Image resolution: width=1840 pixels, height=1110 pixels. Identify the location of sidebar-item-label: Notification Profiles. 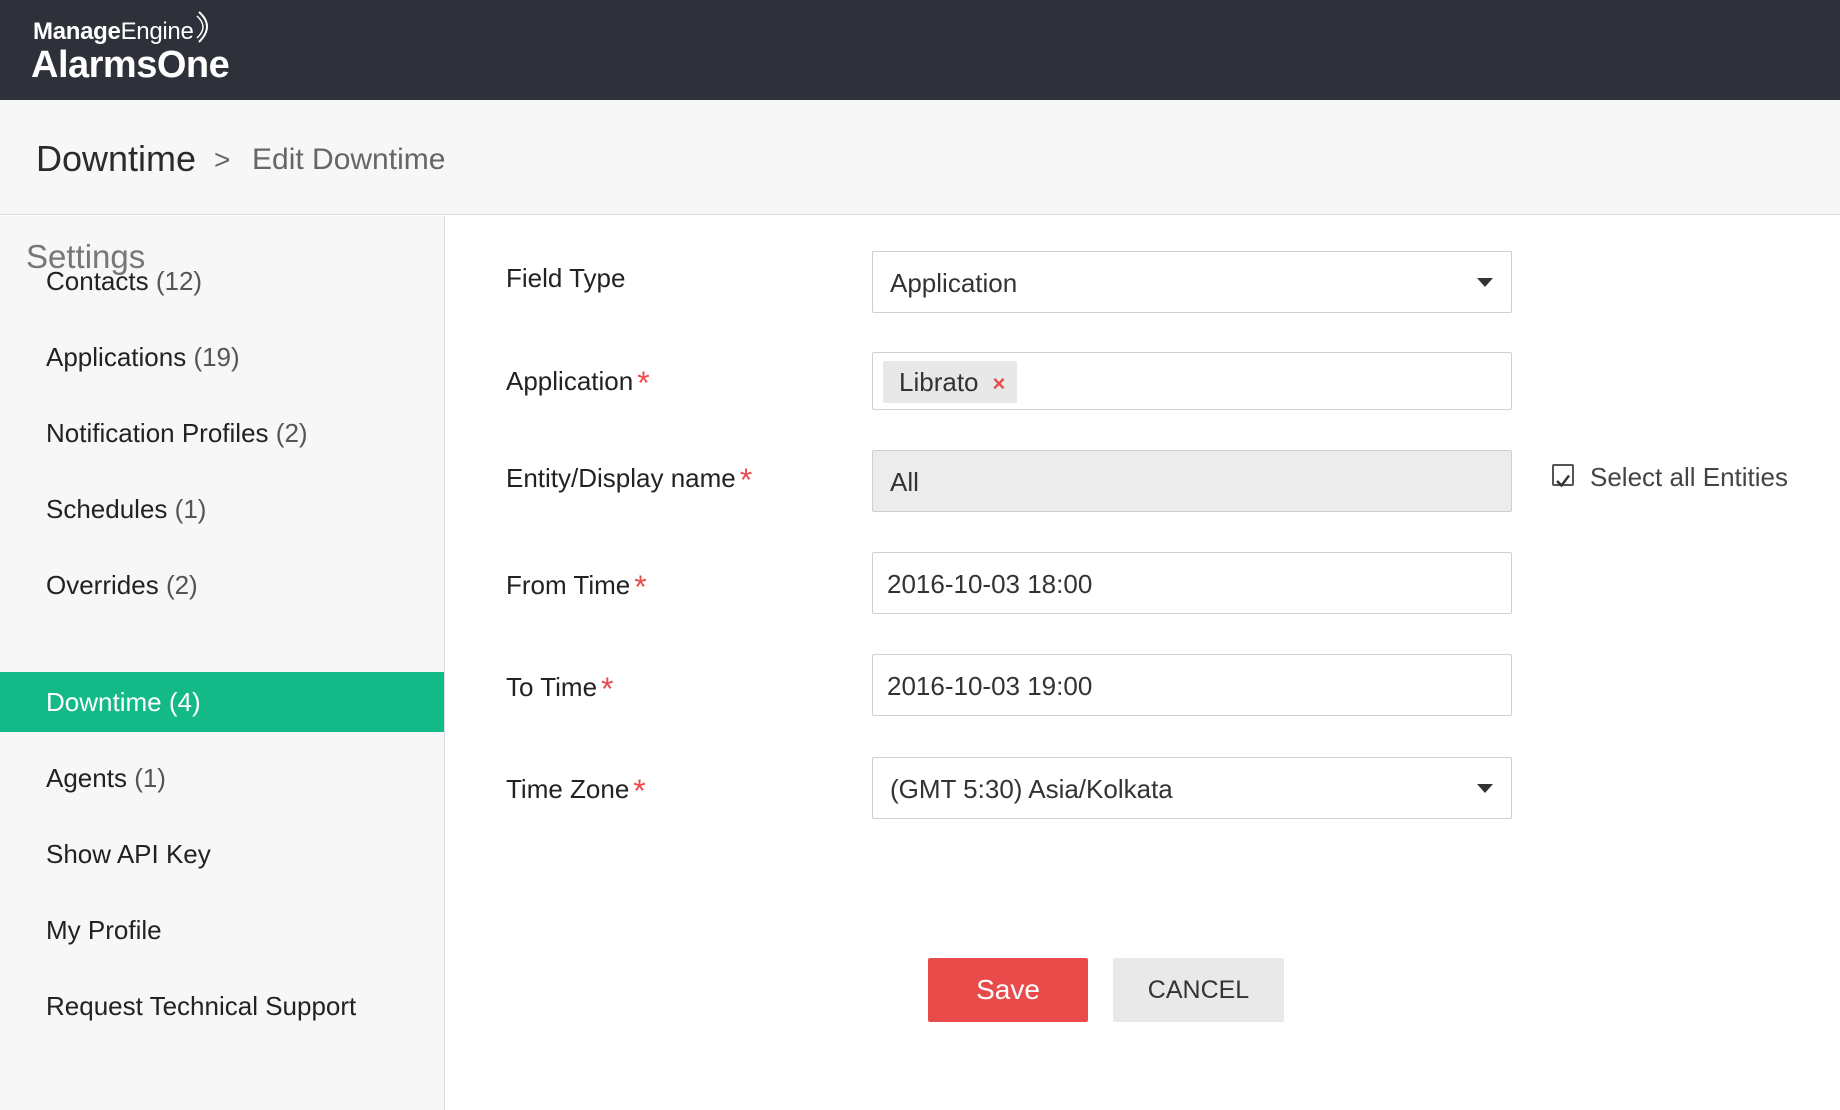
(157, 433).